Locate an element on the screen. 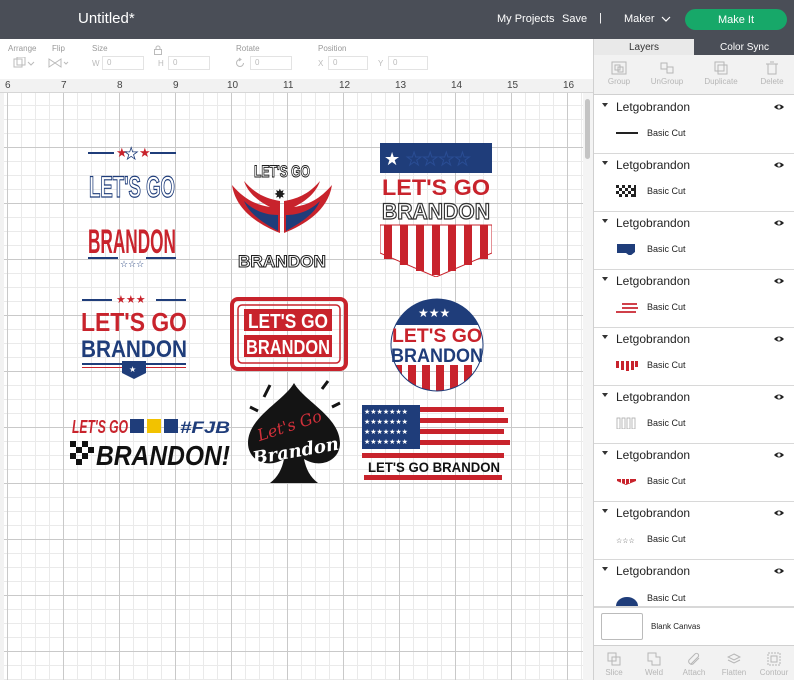  x-input: 0 is located at coordinates (348, 63).